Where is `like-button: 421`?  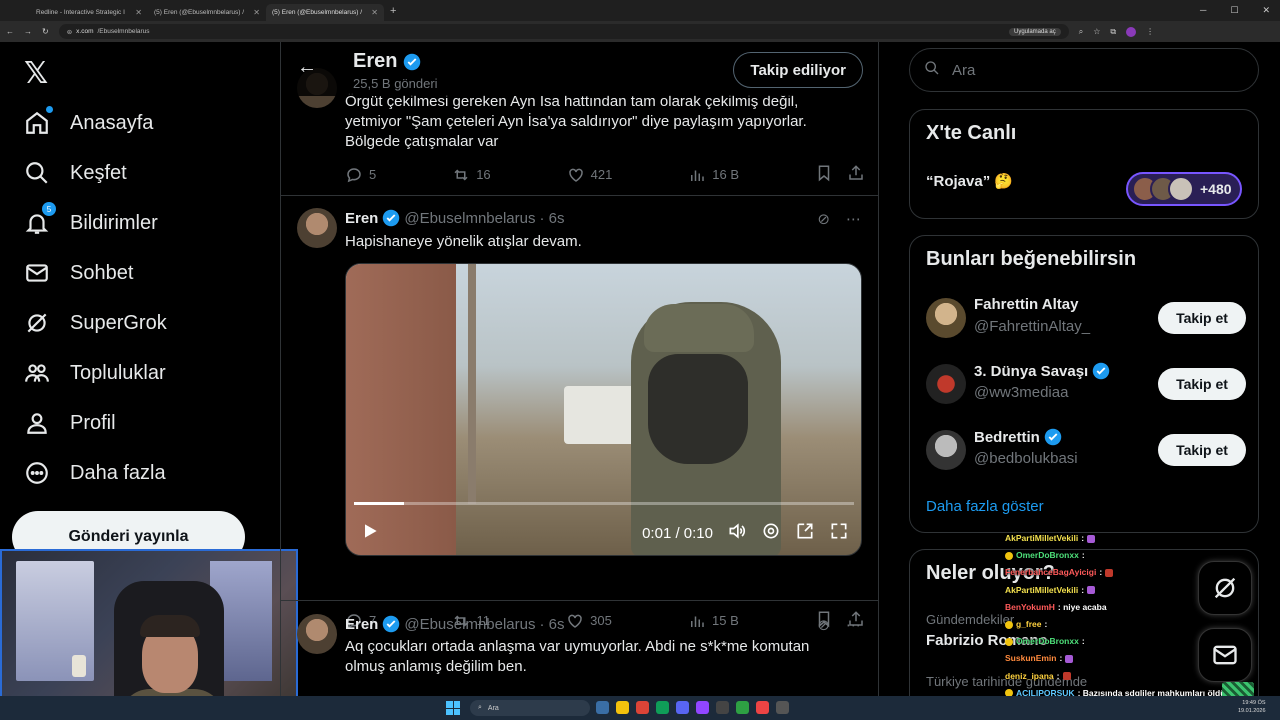 like-button: 421 is located at coordinates (590, 175).